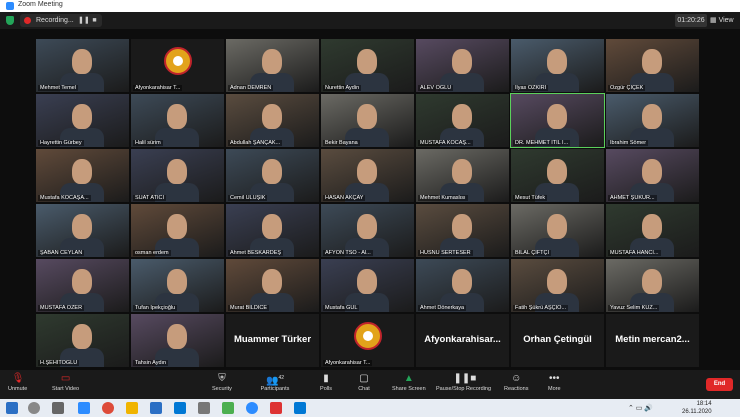  What do you see at coordinates (148, 143) in the screenshot?
I see `participant-name: Halil sürim` at bounding box center [148, 143].